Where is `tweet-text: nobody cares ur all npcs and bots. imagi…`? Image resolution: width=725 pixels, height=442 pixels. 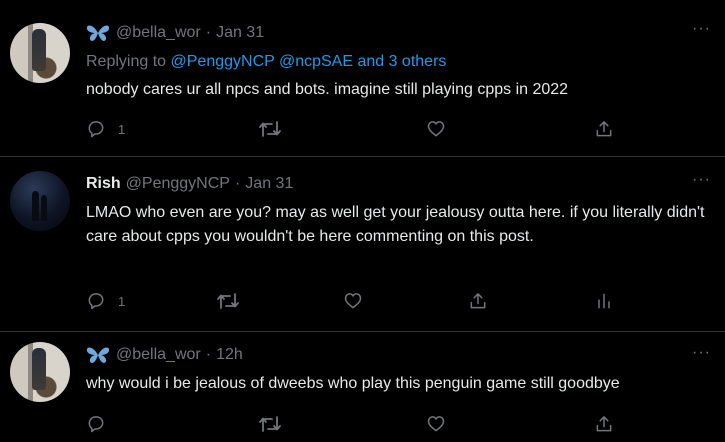
tweet-text: nobody cares ur all npcs and bots. imagi… is located at coordinates (327, 89).